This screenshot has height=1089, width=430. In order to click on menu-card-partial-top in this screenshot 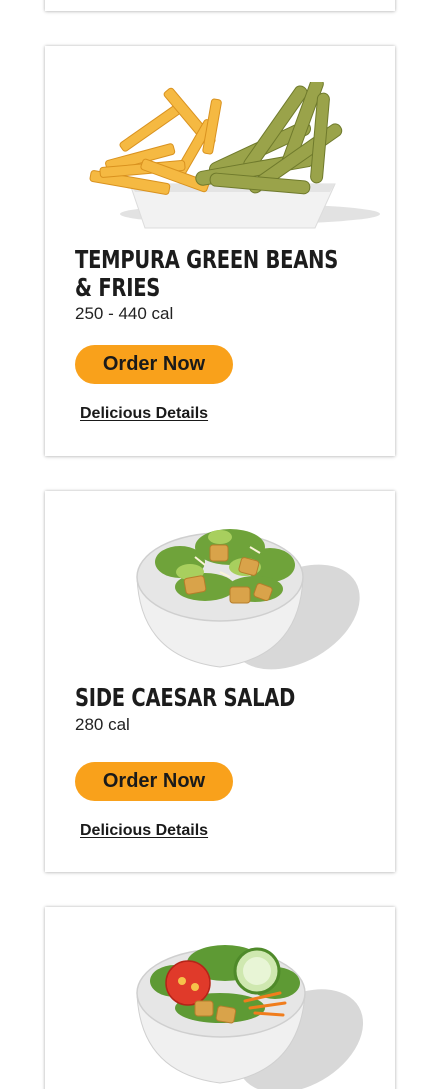, I will do `click(220, 5)`.